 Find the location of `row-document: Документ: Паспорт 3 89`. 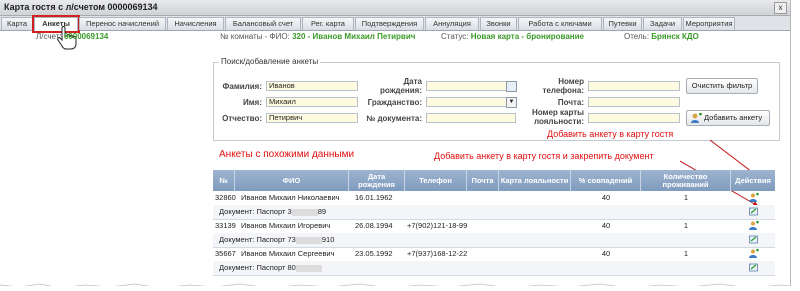

row-document: Документ: Паспорт 3 89 is located at coordinates (319, 212).